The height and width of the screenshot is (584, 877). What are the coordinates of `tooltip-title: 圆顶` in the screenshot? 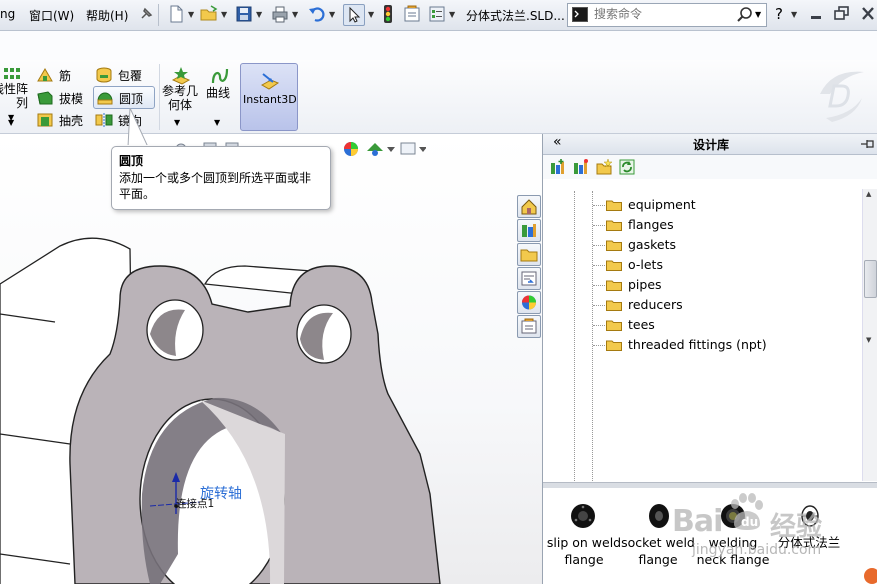 It's located at (131, 161).